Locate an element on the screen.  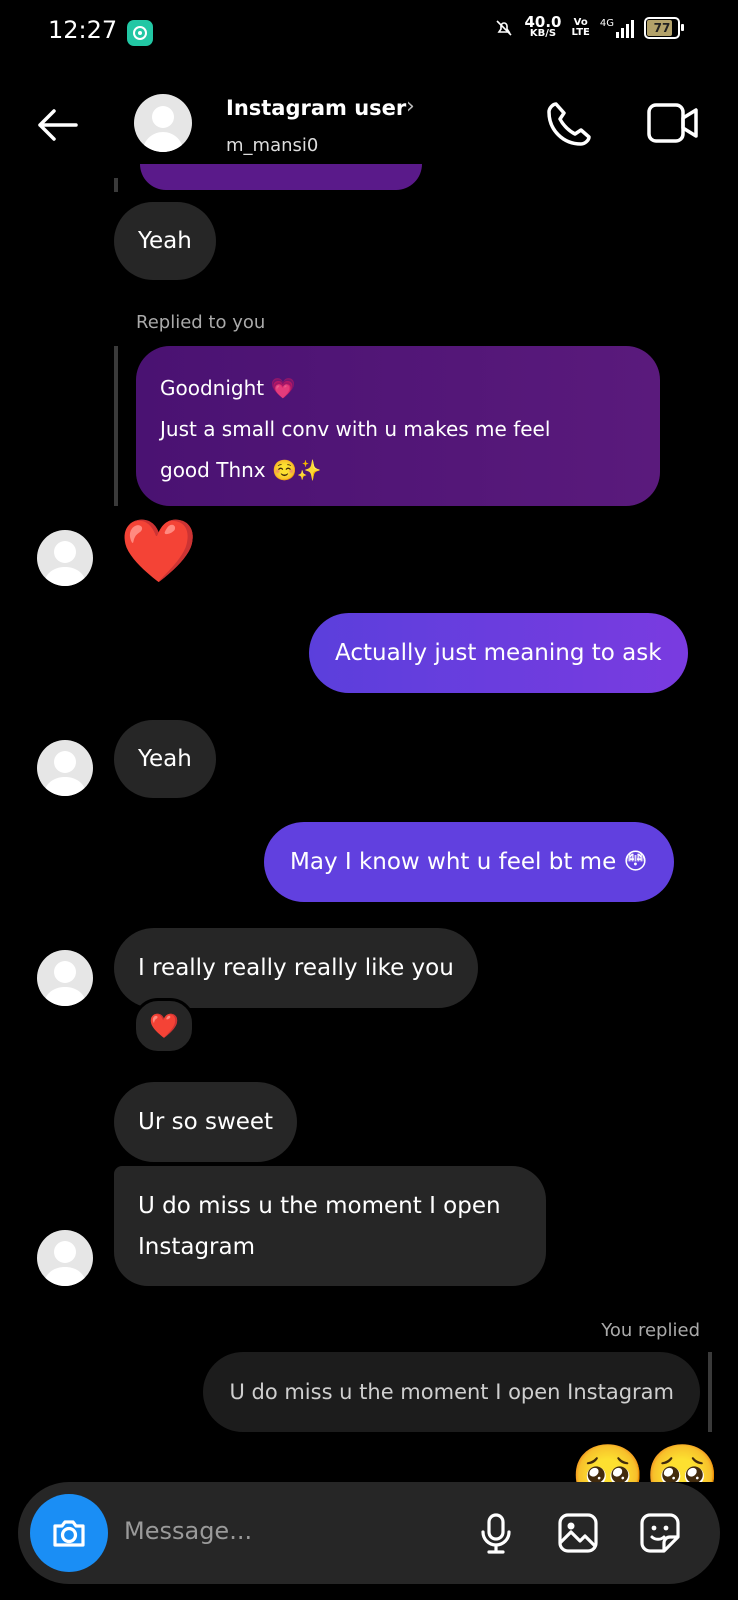
network-speed: 40.0 KB/S is located at coordinates (543, 26).